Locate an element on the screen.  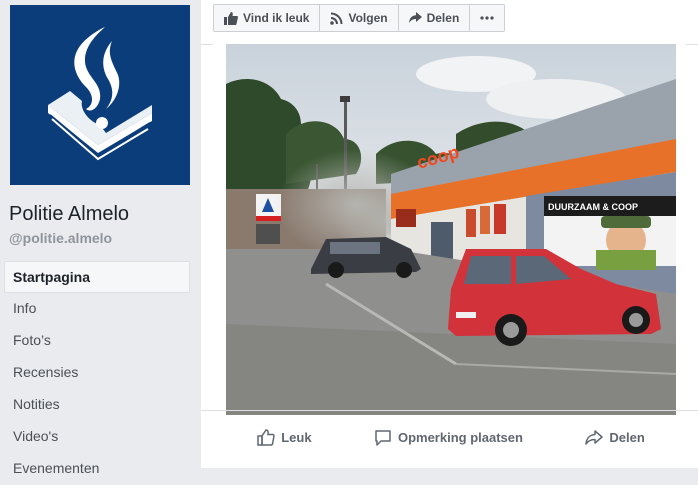
post-footer-actions: Leuk Opmerking plaatsen Delen is located at coordinates (451, 437).